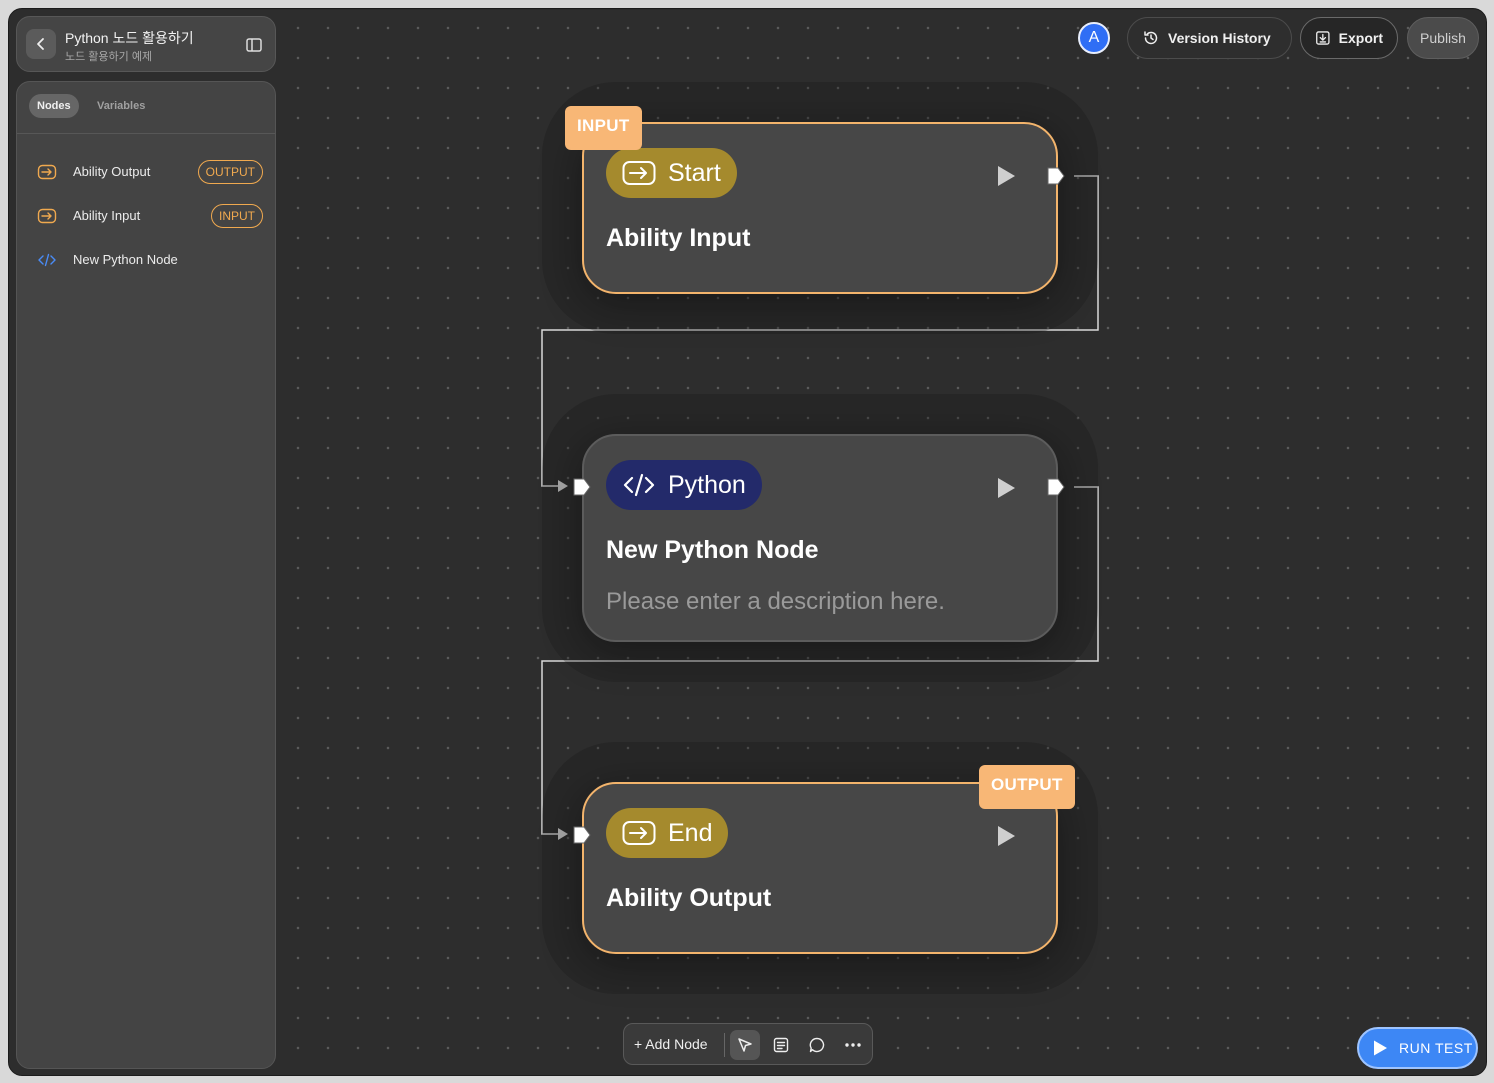  Describe the element at coordinates (820, 208) in the screenshot. I see `start-node: Start Ability Input` at that location.